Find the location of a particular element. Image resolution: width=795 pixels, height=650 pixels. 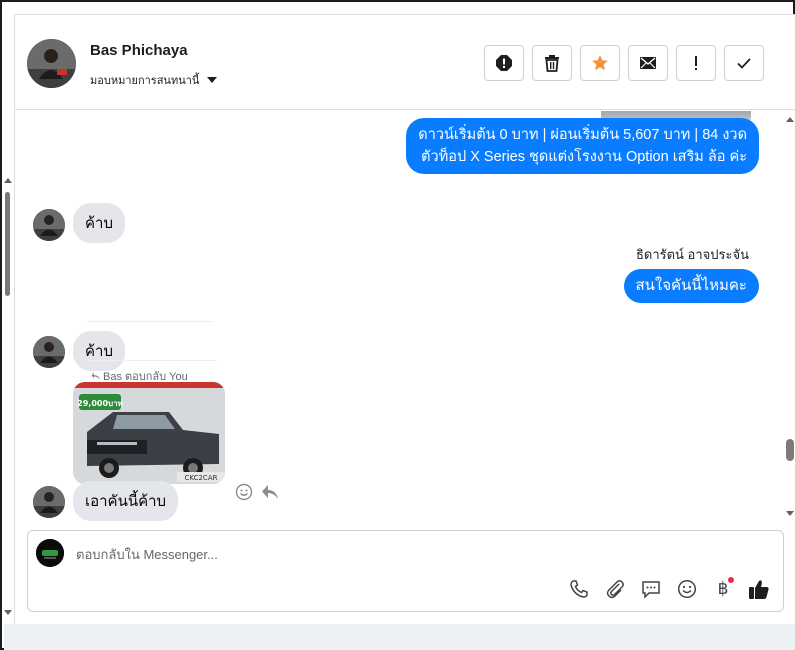

contact-name: Bas Phichaya is located at coordinates (139, 50).